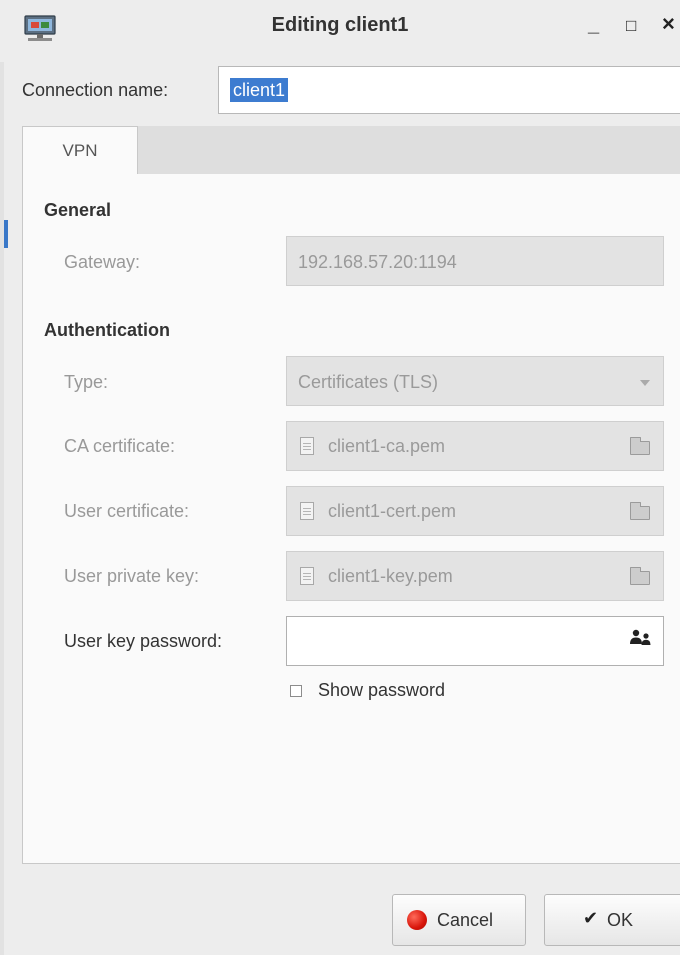  Describe the element at coordinates (620, 920) in the screenshot. I see `ok-label: OK` at that location.